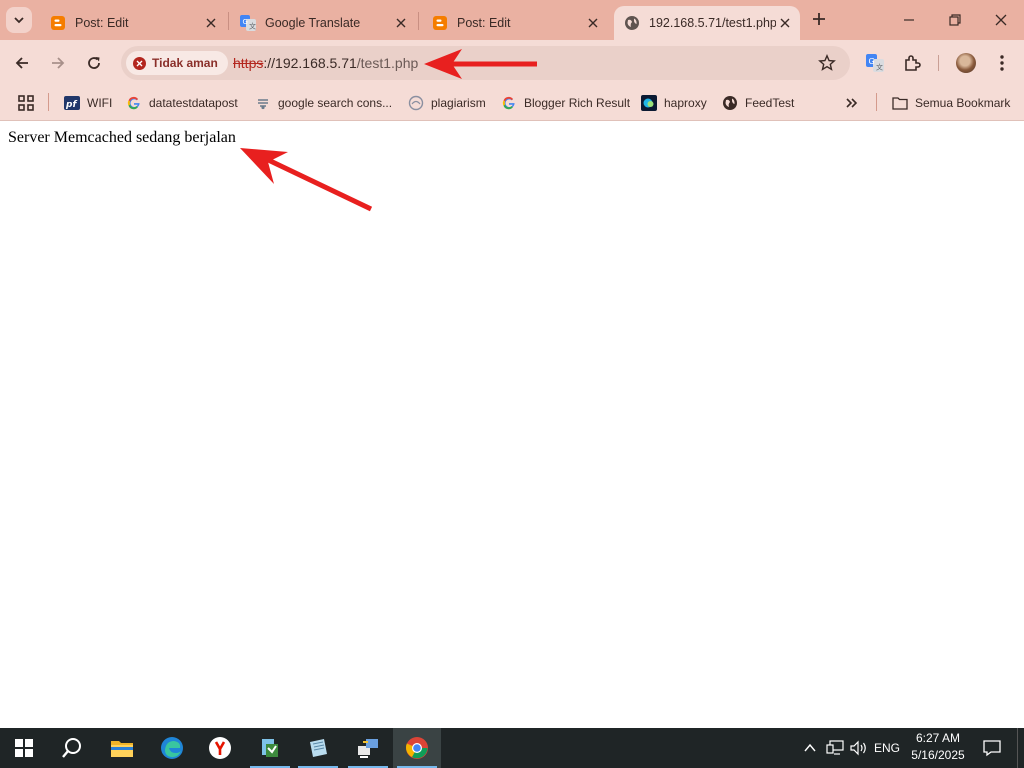 Image resolution: width=1024 pixels, height=768 pixels. I want to click on show-desktop-button, so click(1020, 748).